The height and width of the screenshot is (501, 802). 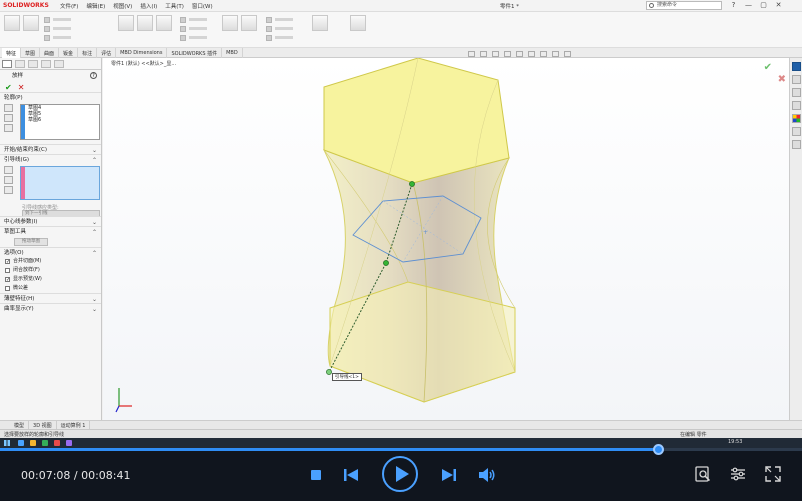 What do you see at coordinates (50, 308) in the screenshot?
I see `curvature-display-header: 曲率显示(Y) ⌄` at bounding box center [50, 308].